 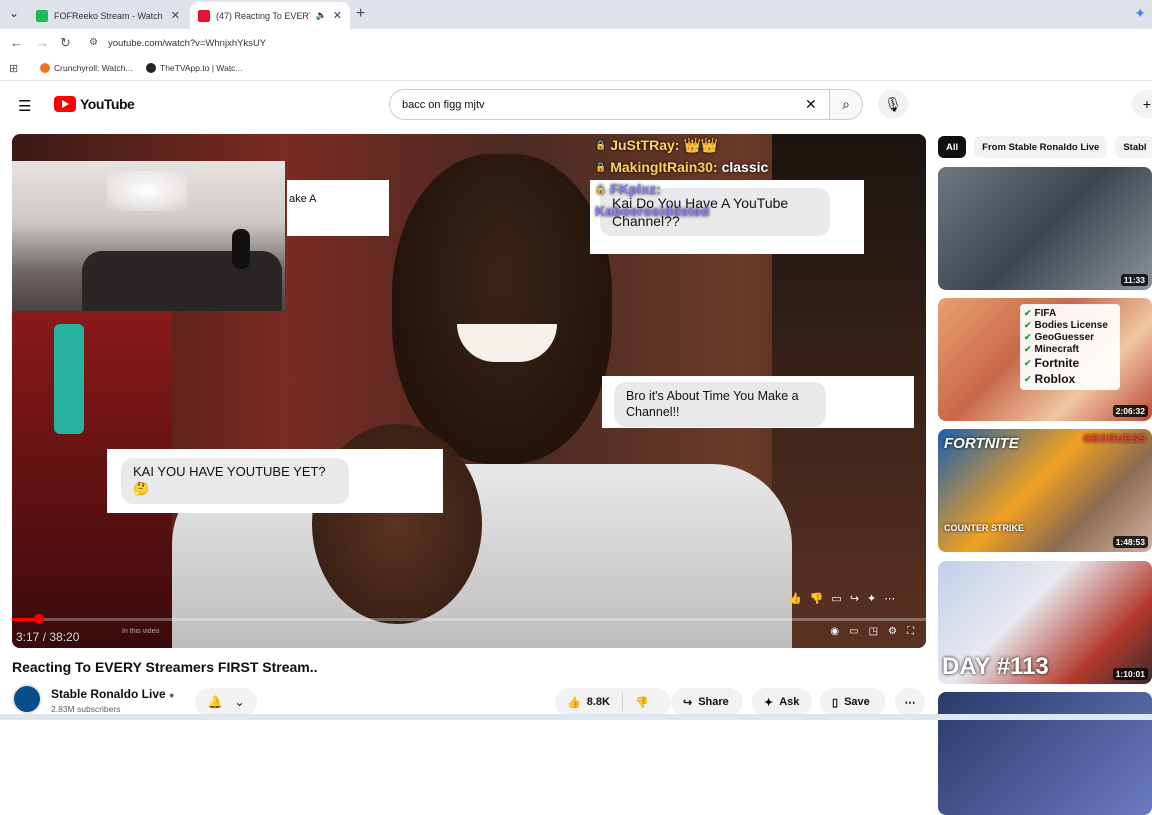 I want to click on dislike-icon: 👎, so click(x=817, y=598).